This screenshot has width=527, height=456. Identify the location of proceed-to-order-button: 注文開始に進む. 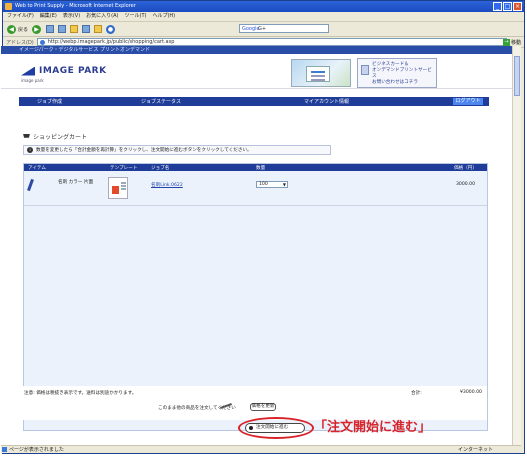
(275, 428).